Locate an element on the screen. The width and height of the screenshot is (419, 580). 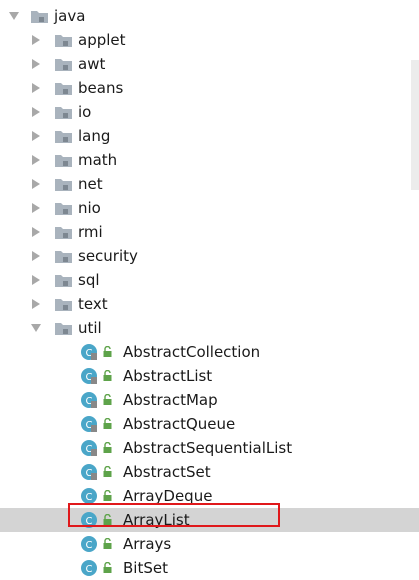
class-label: AbstractSet is located at coordinates (167, 472).